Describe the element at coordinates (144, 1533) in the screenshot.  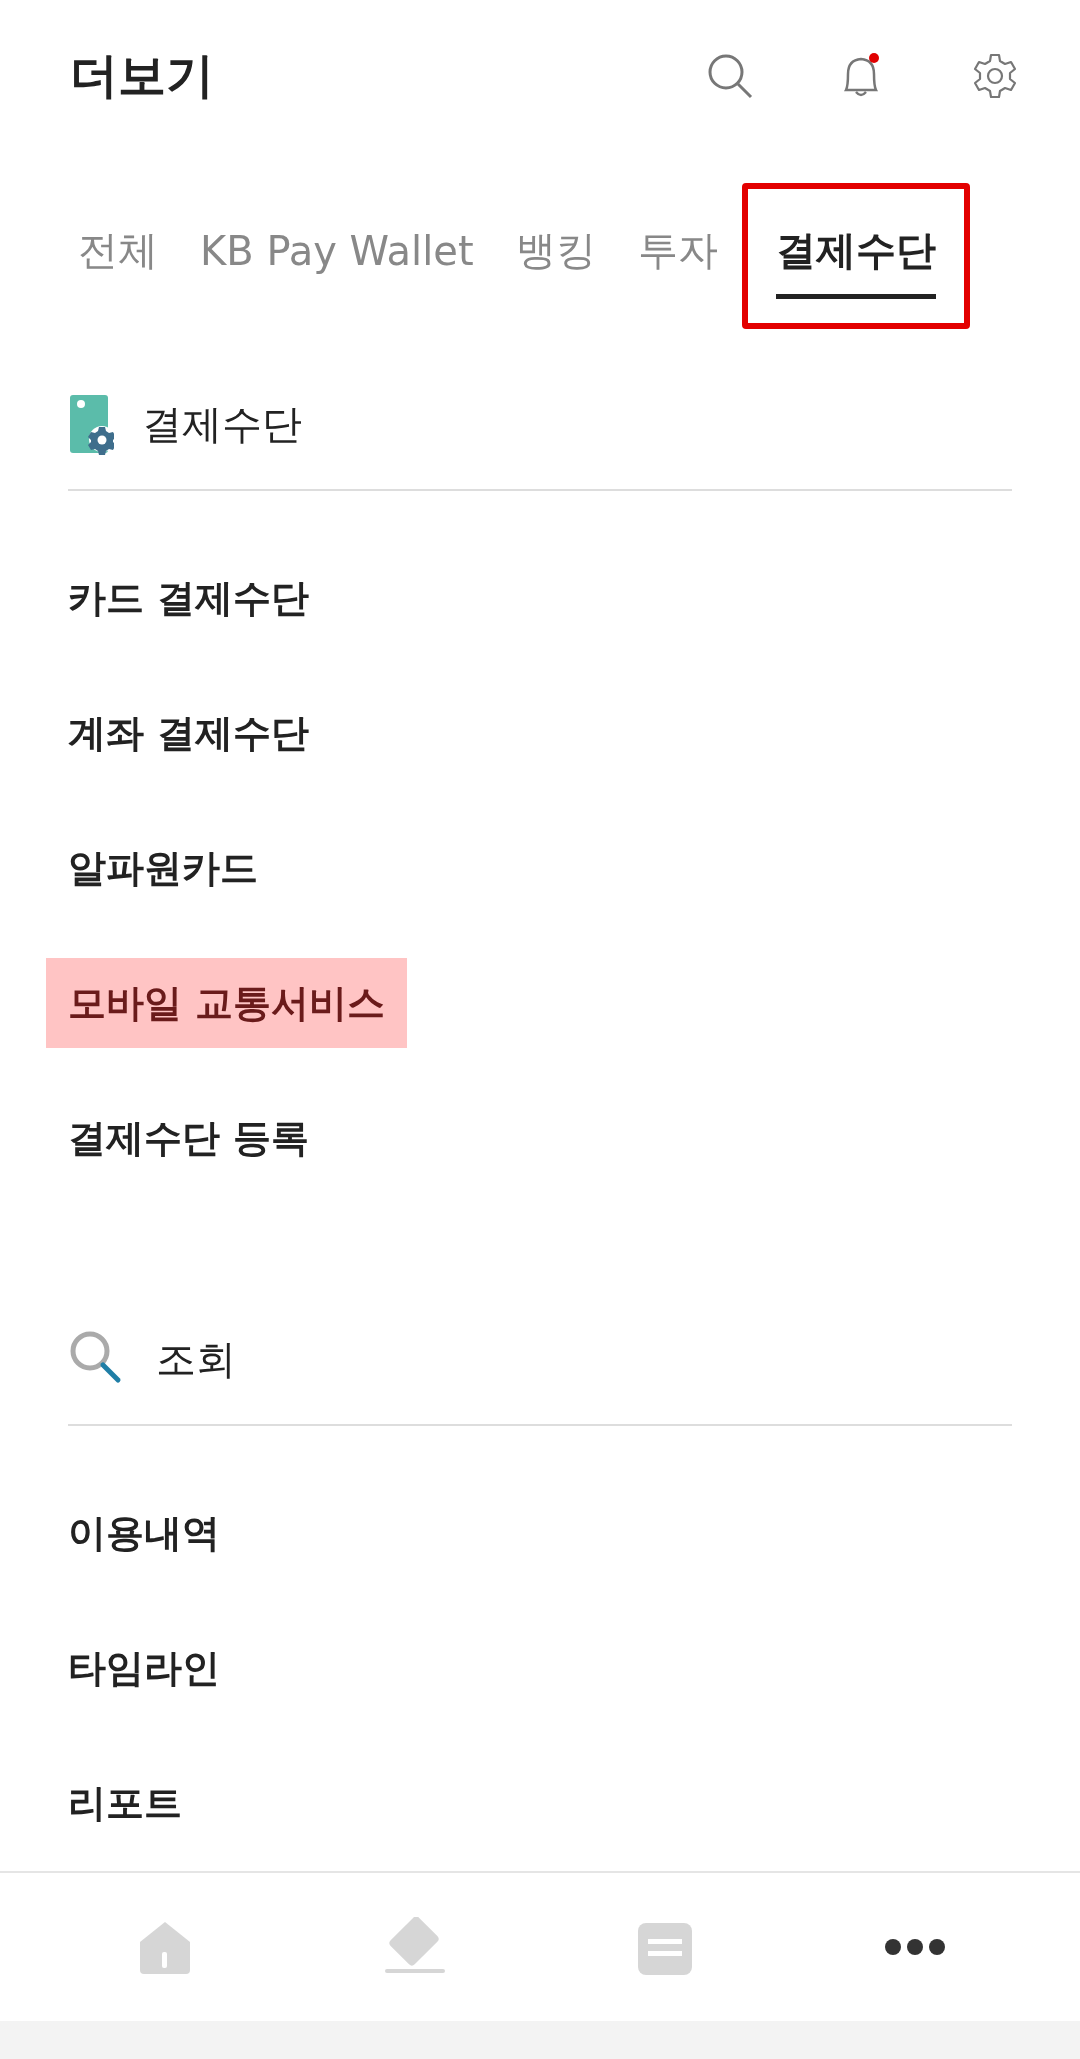
I see `menu-item: 이용내역` at that location.